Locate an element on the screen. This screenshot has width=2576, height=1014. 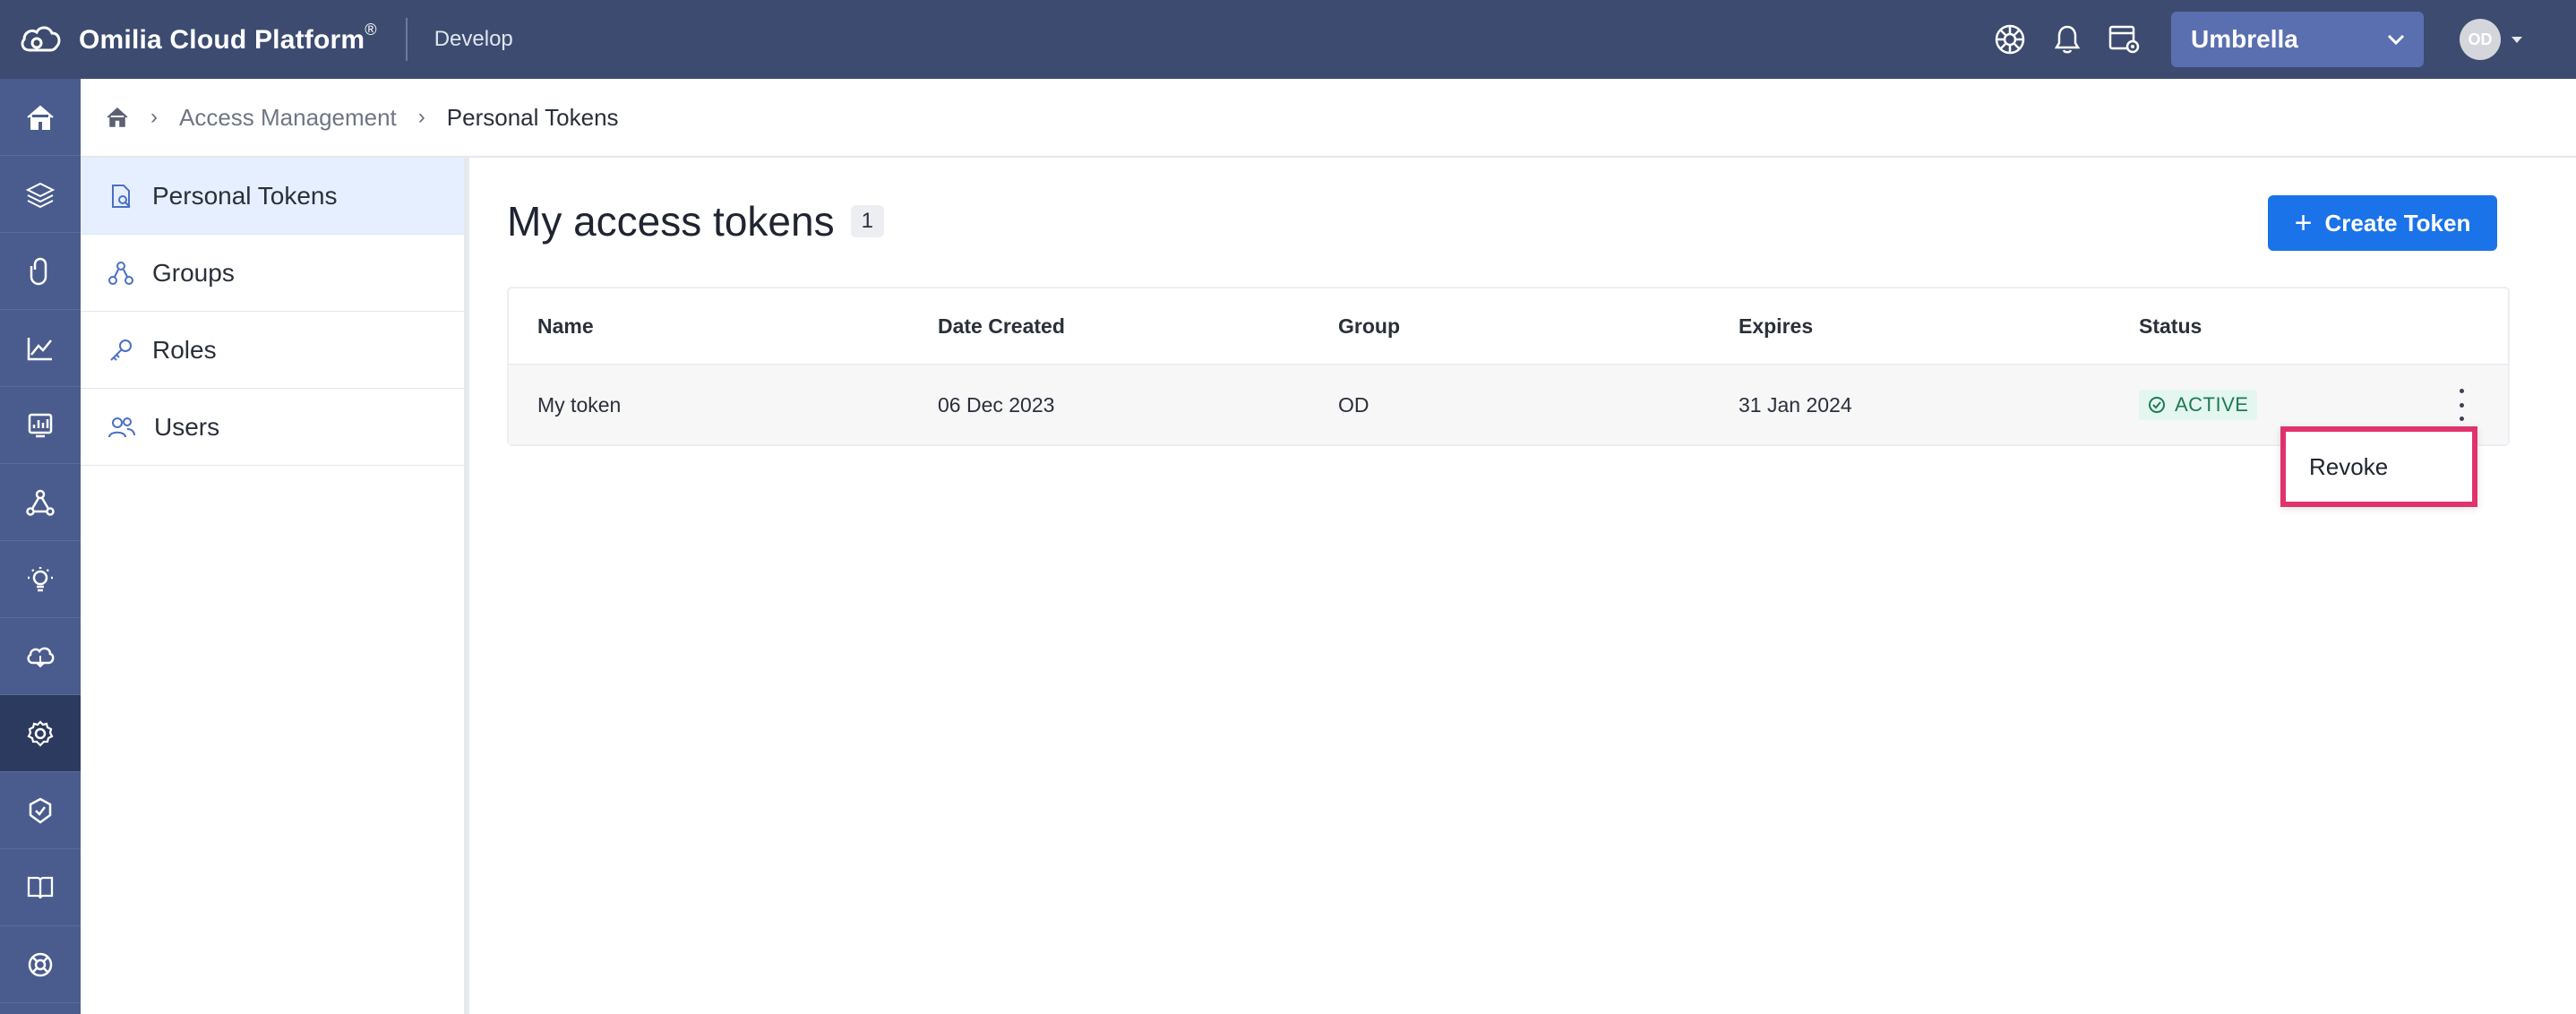
shield-gear-icon is located at coordinates (40, 810).